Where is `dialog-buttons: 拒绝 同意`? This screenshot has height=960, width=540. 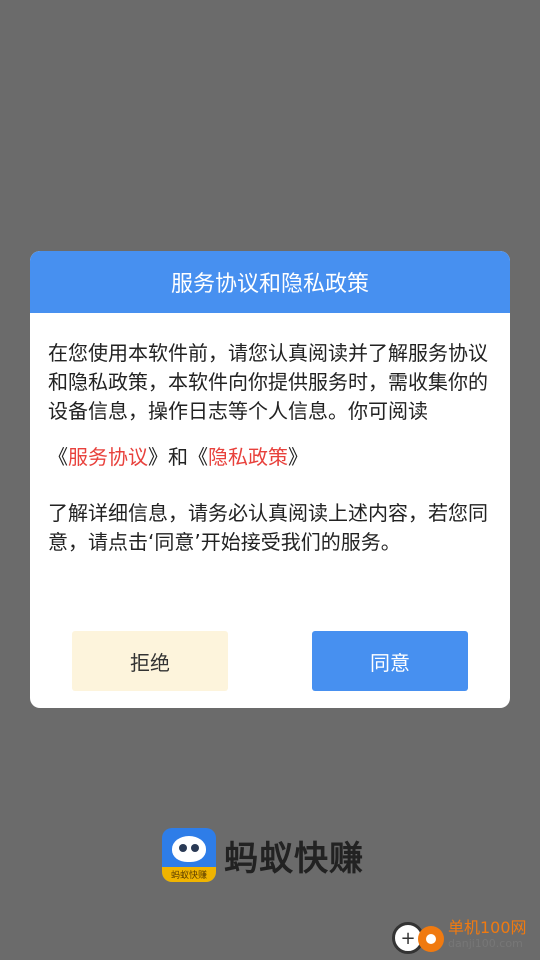 dialog-buttons: 拒绝 同意 is located at coordinates (270, 661).